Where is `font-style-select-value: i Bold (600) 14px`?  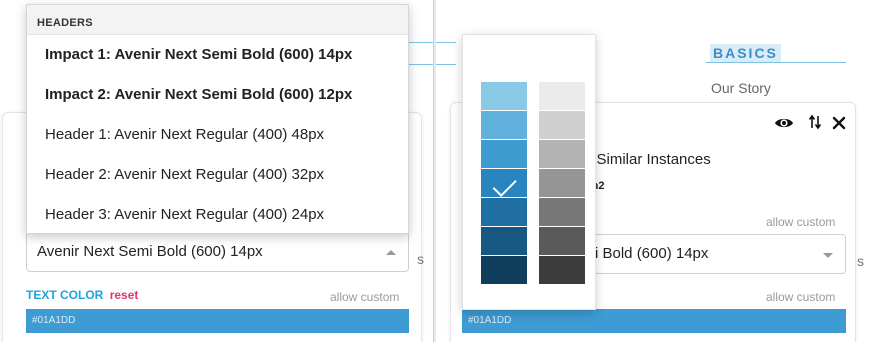 font-style-select-value: i Bold (600) 14px is located at coordinates (652, 253).